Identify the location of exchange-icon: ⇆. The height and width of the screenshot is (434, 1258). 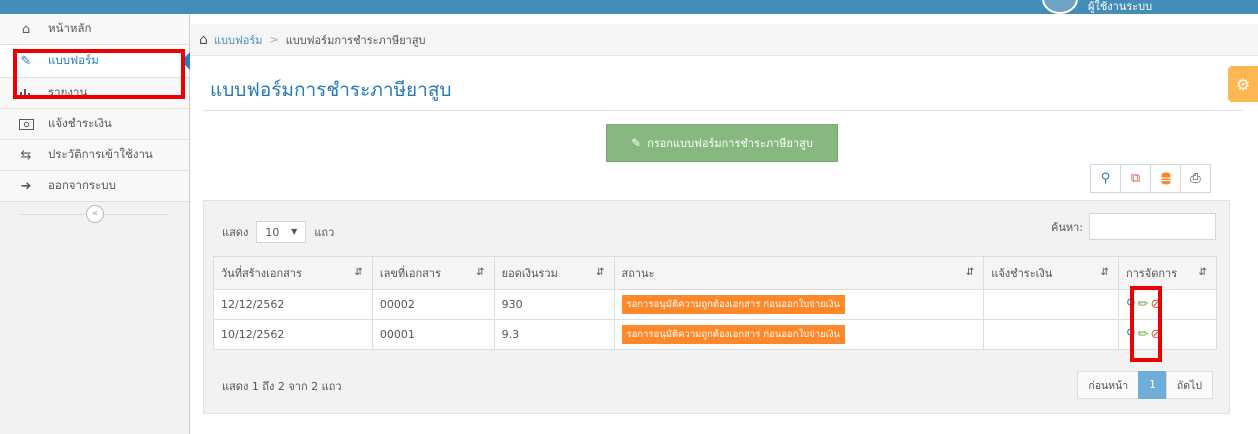
(26, 155).